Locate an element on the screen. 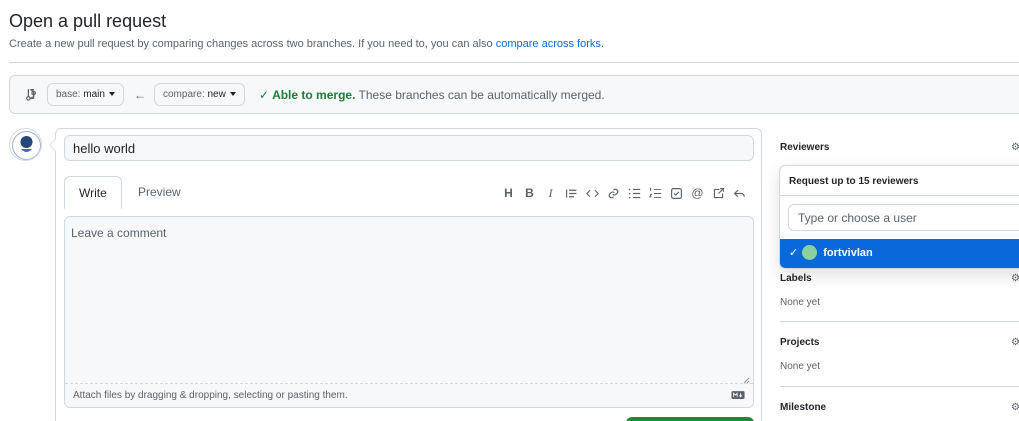  task-list-icon is located at coordinates (676, 193).